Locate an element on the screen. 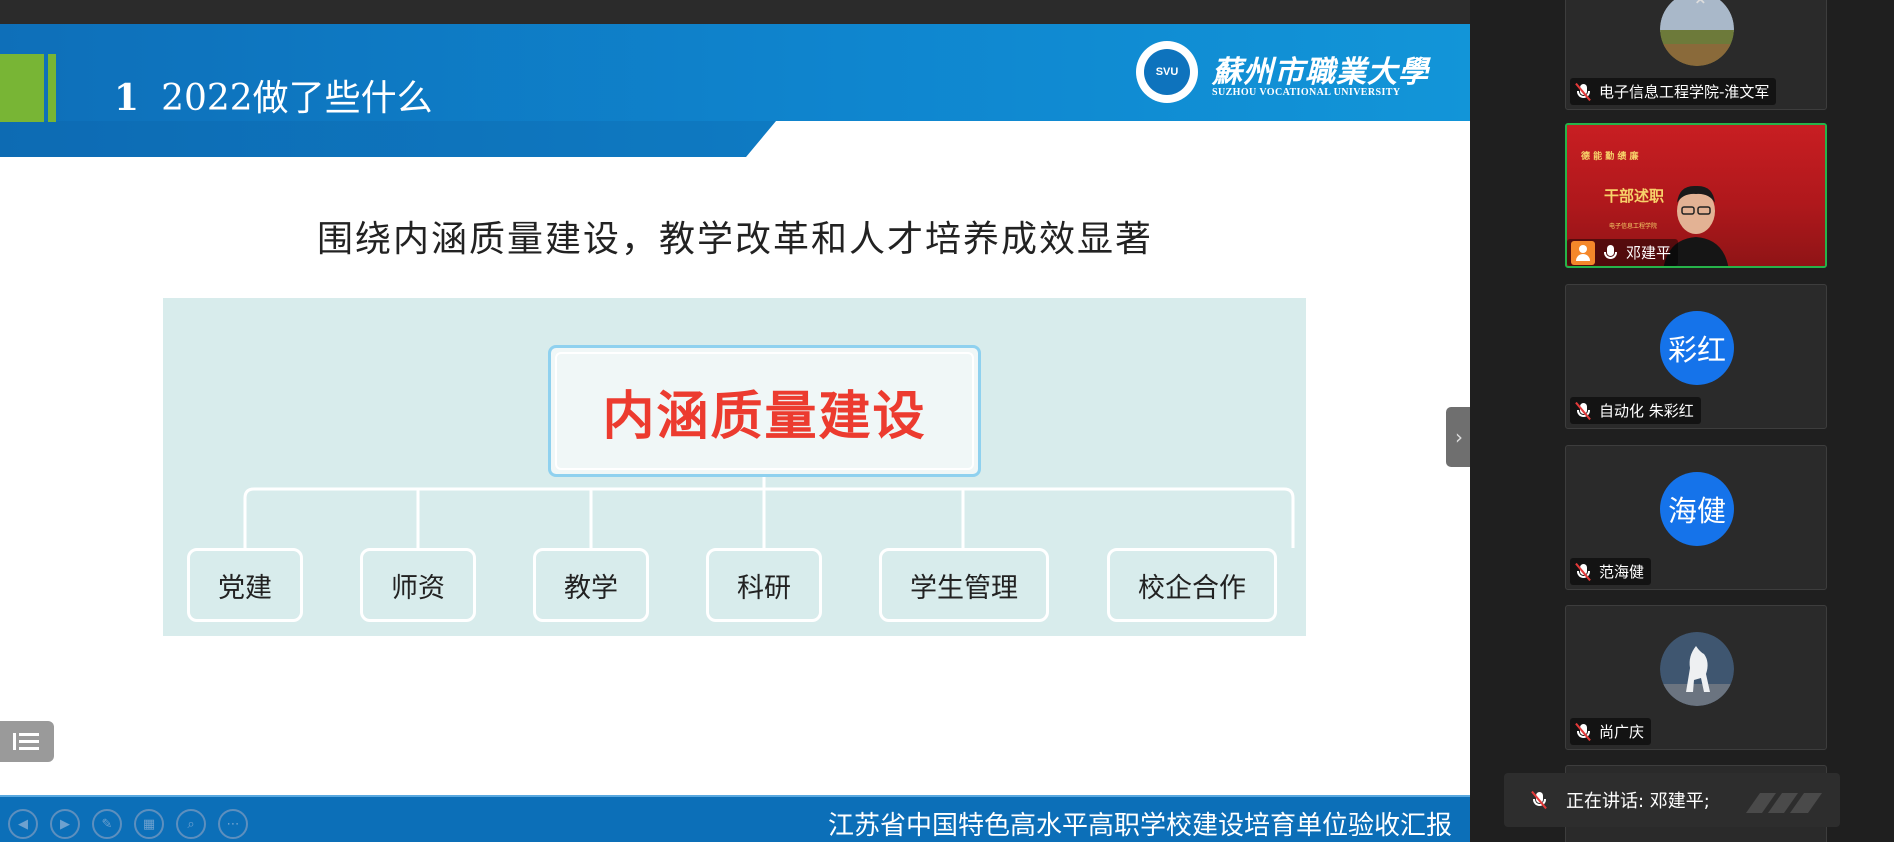 The image size is (1894, 842). emblem-text: SVU is located at coordinates (1167, 72).